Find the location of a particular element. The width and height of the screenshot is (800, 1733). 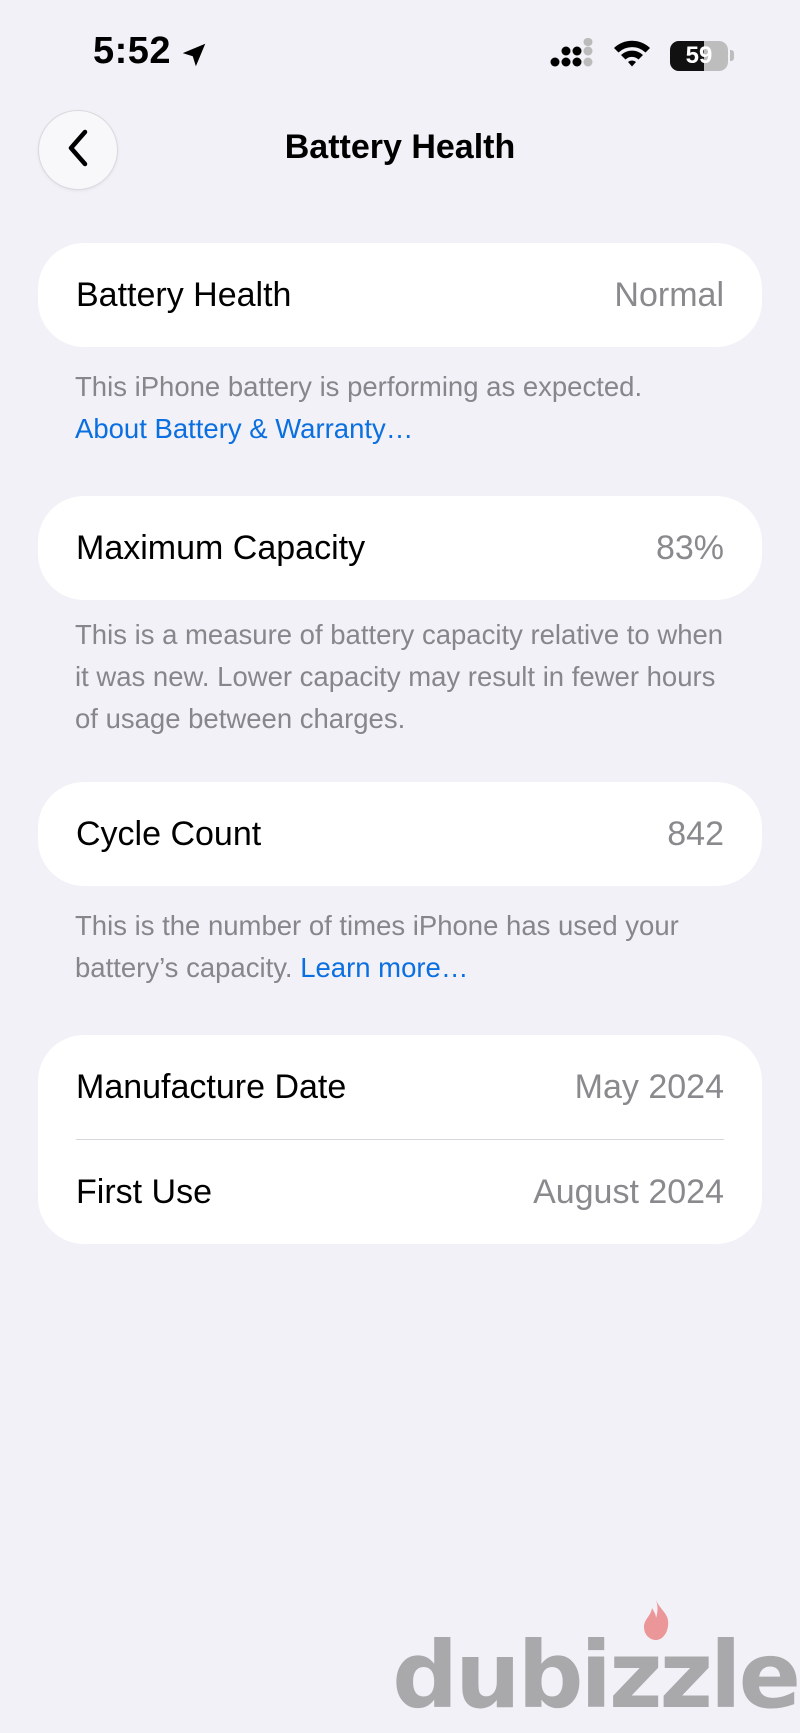

first-use-row: First Use August 2024 is located at coordinates (400, 1192).